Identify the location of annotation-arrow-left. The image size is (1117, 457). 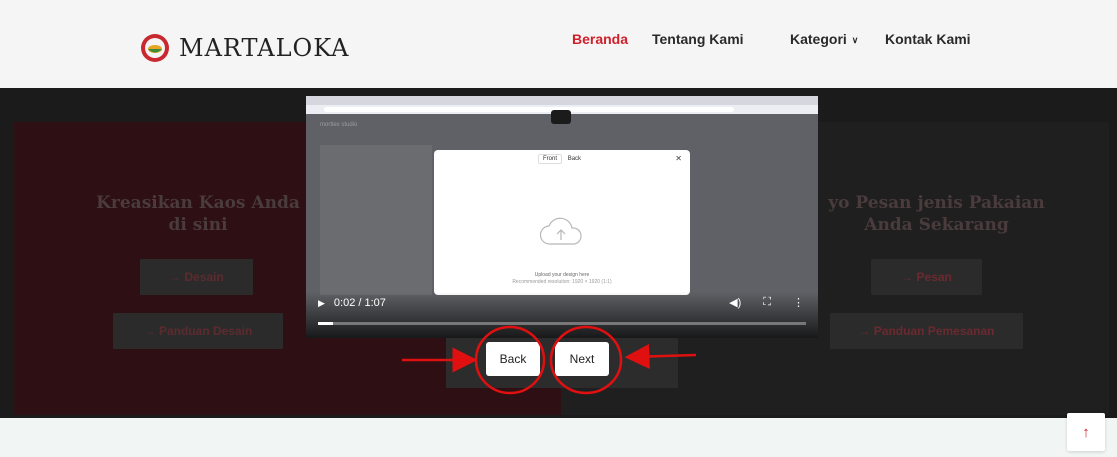
(660, 356).